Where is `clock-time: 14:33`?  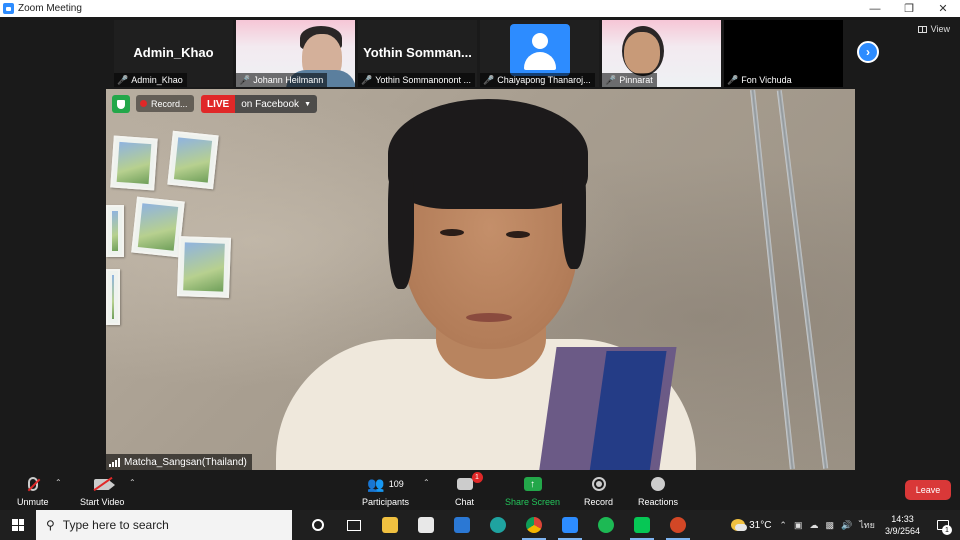
clock-time: 14:33 is located at coordinates (902, 519).